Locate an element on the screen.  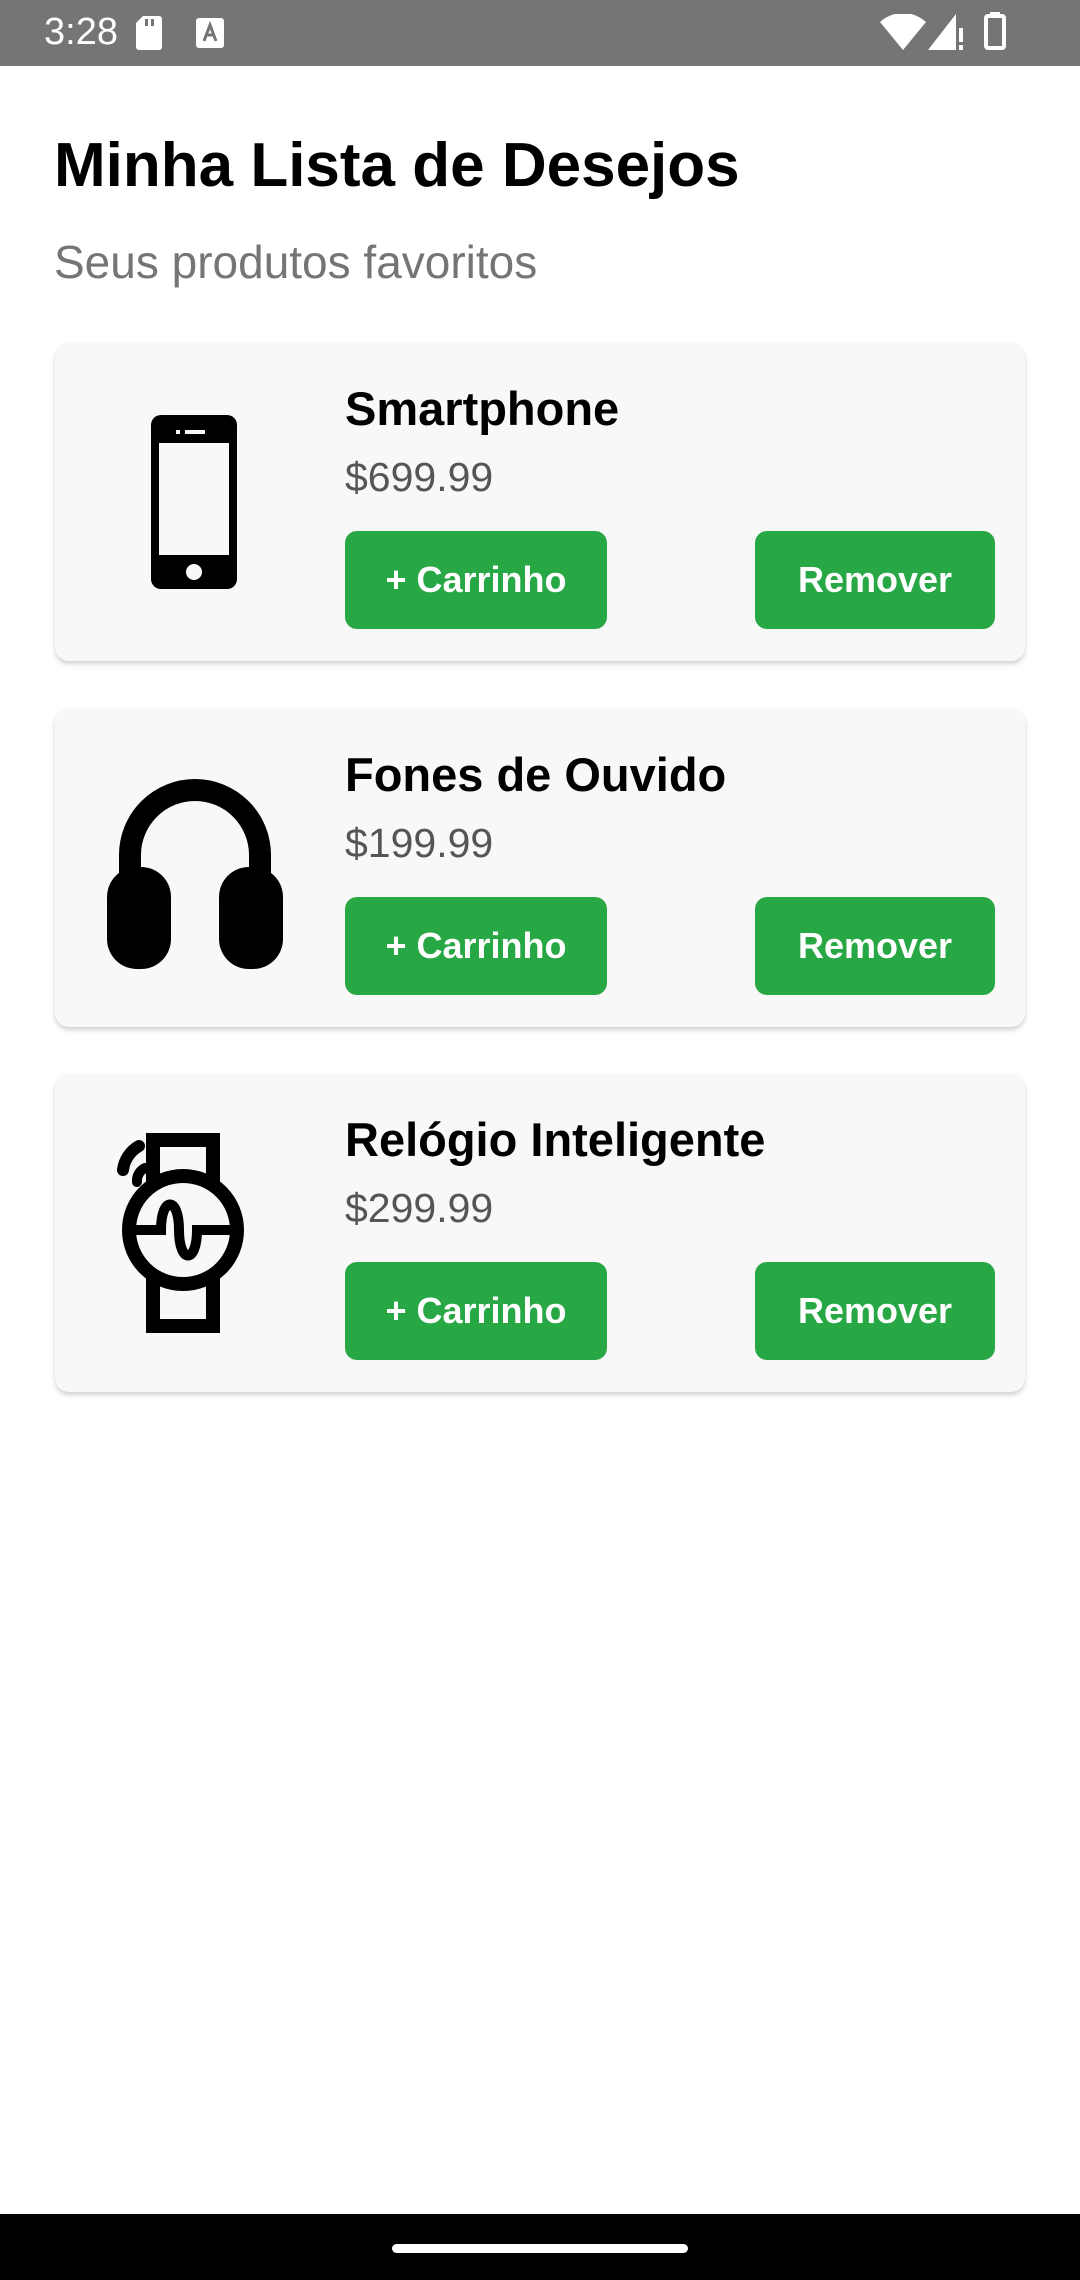
product-name: Fones de Ouvido is located at coordinates (536, 774).